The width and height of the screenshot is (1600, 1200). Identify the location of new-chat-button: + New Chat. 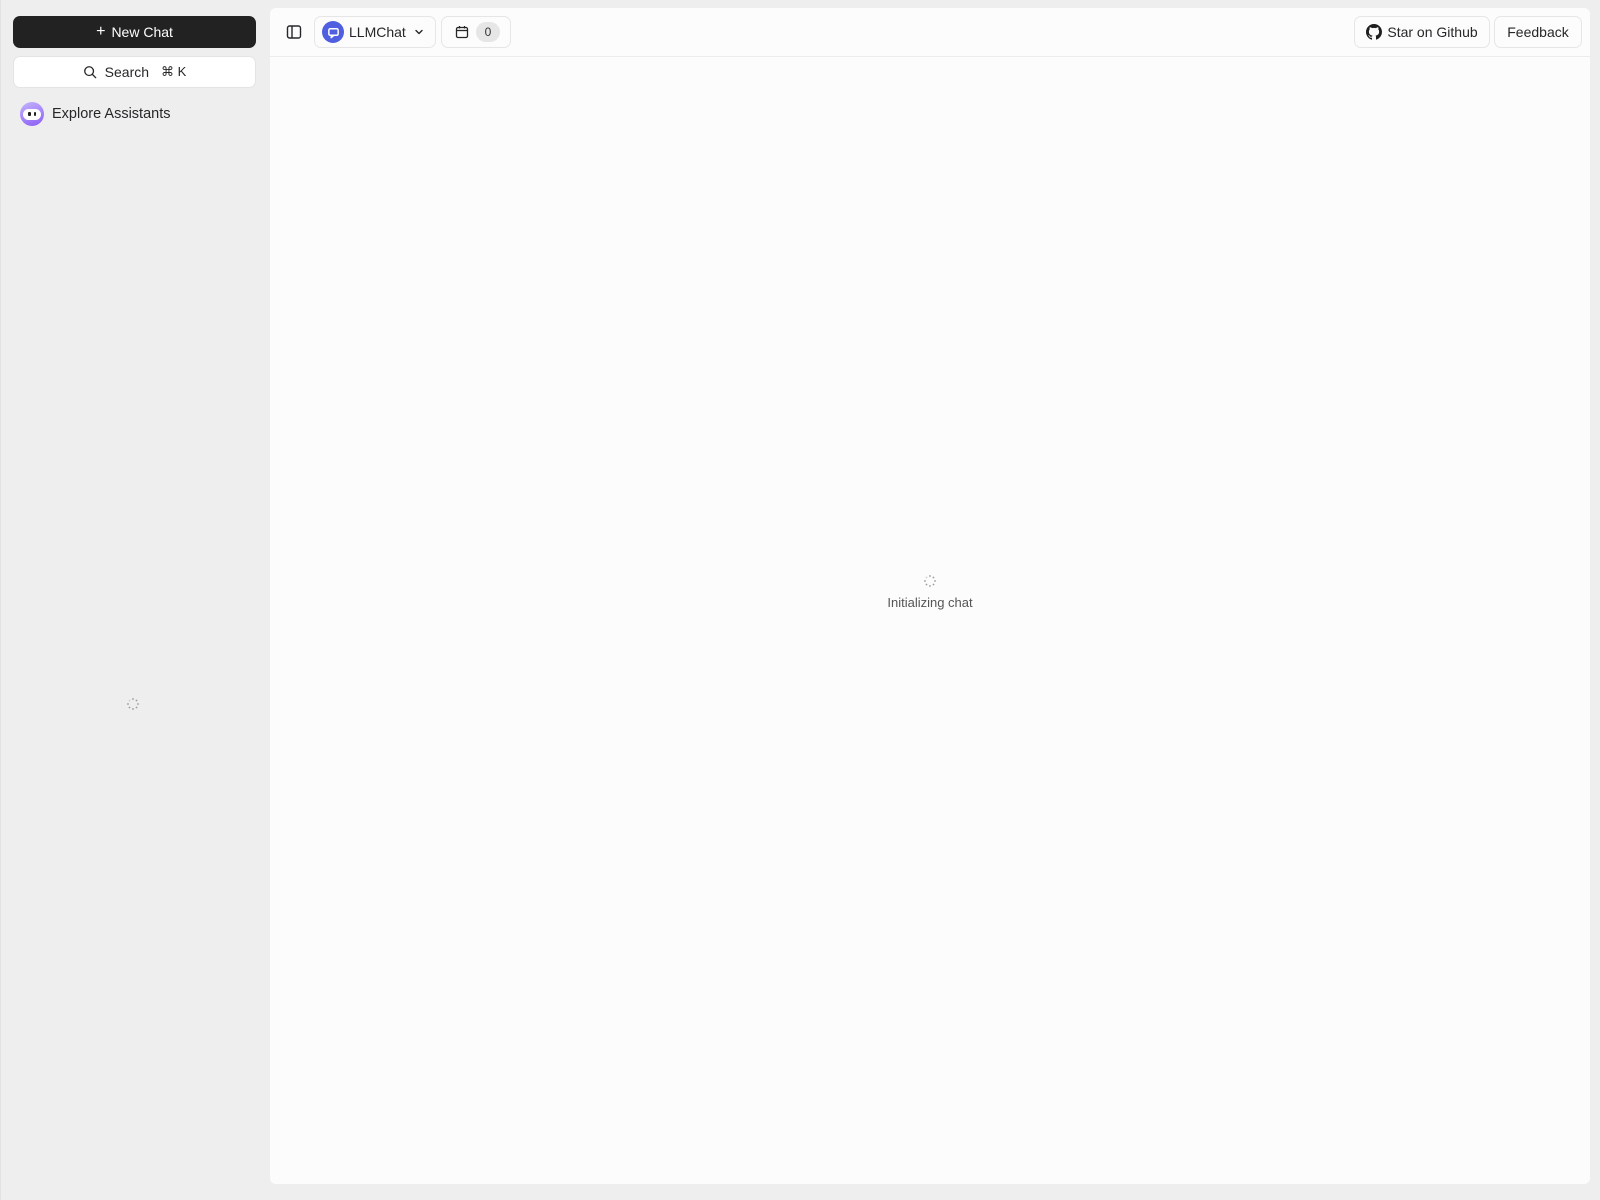
(134, 32).